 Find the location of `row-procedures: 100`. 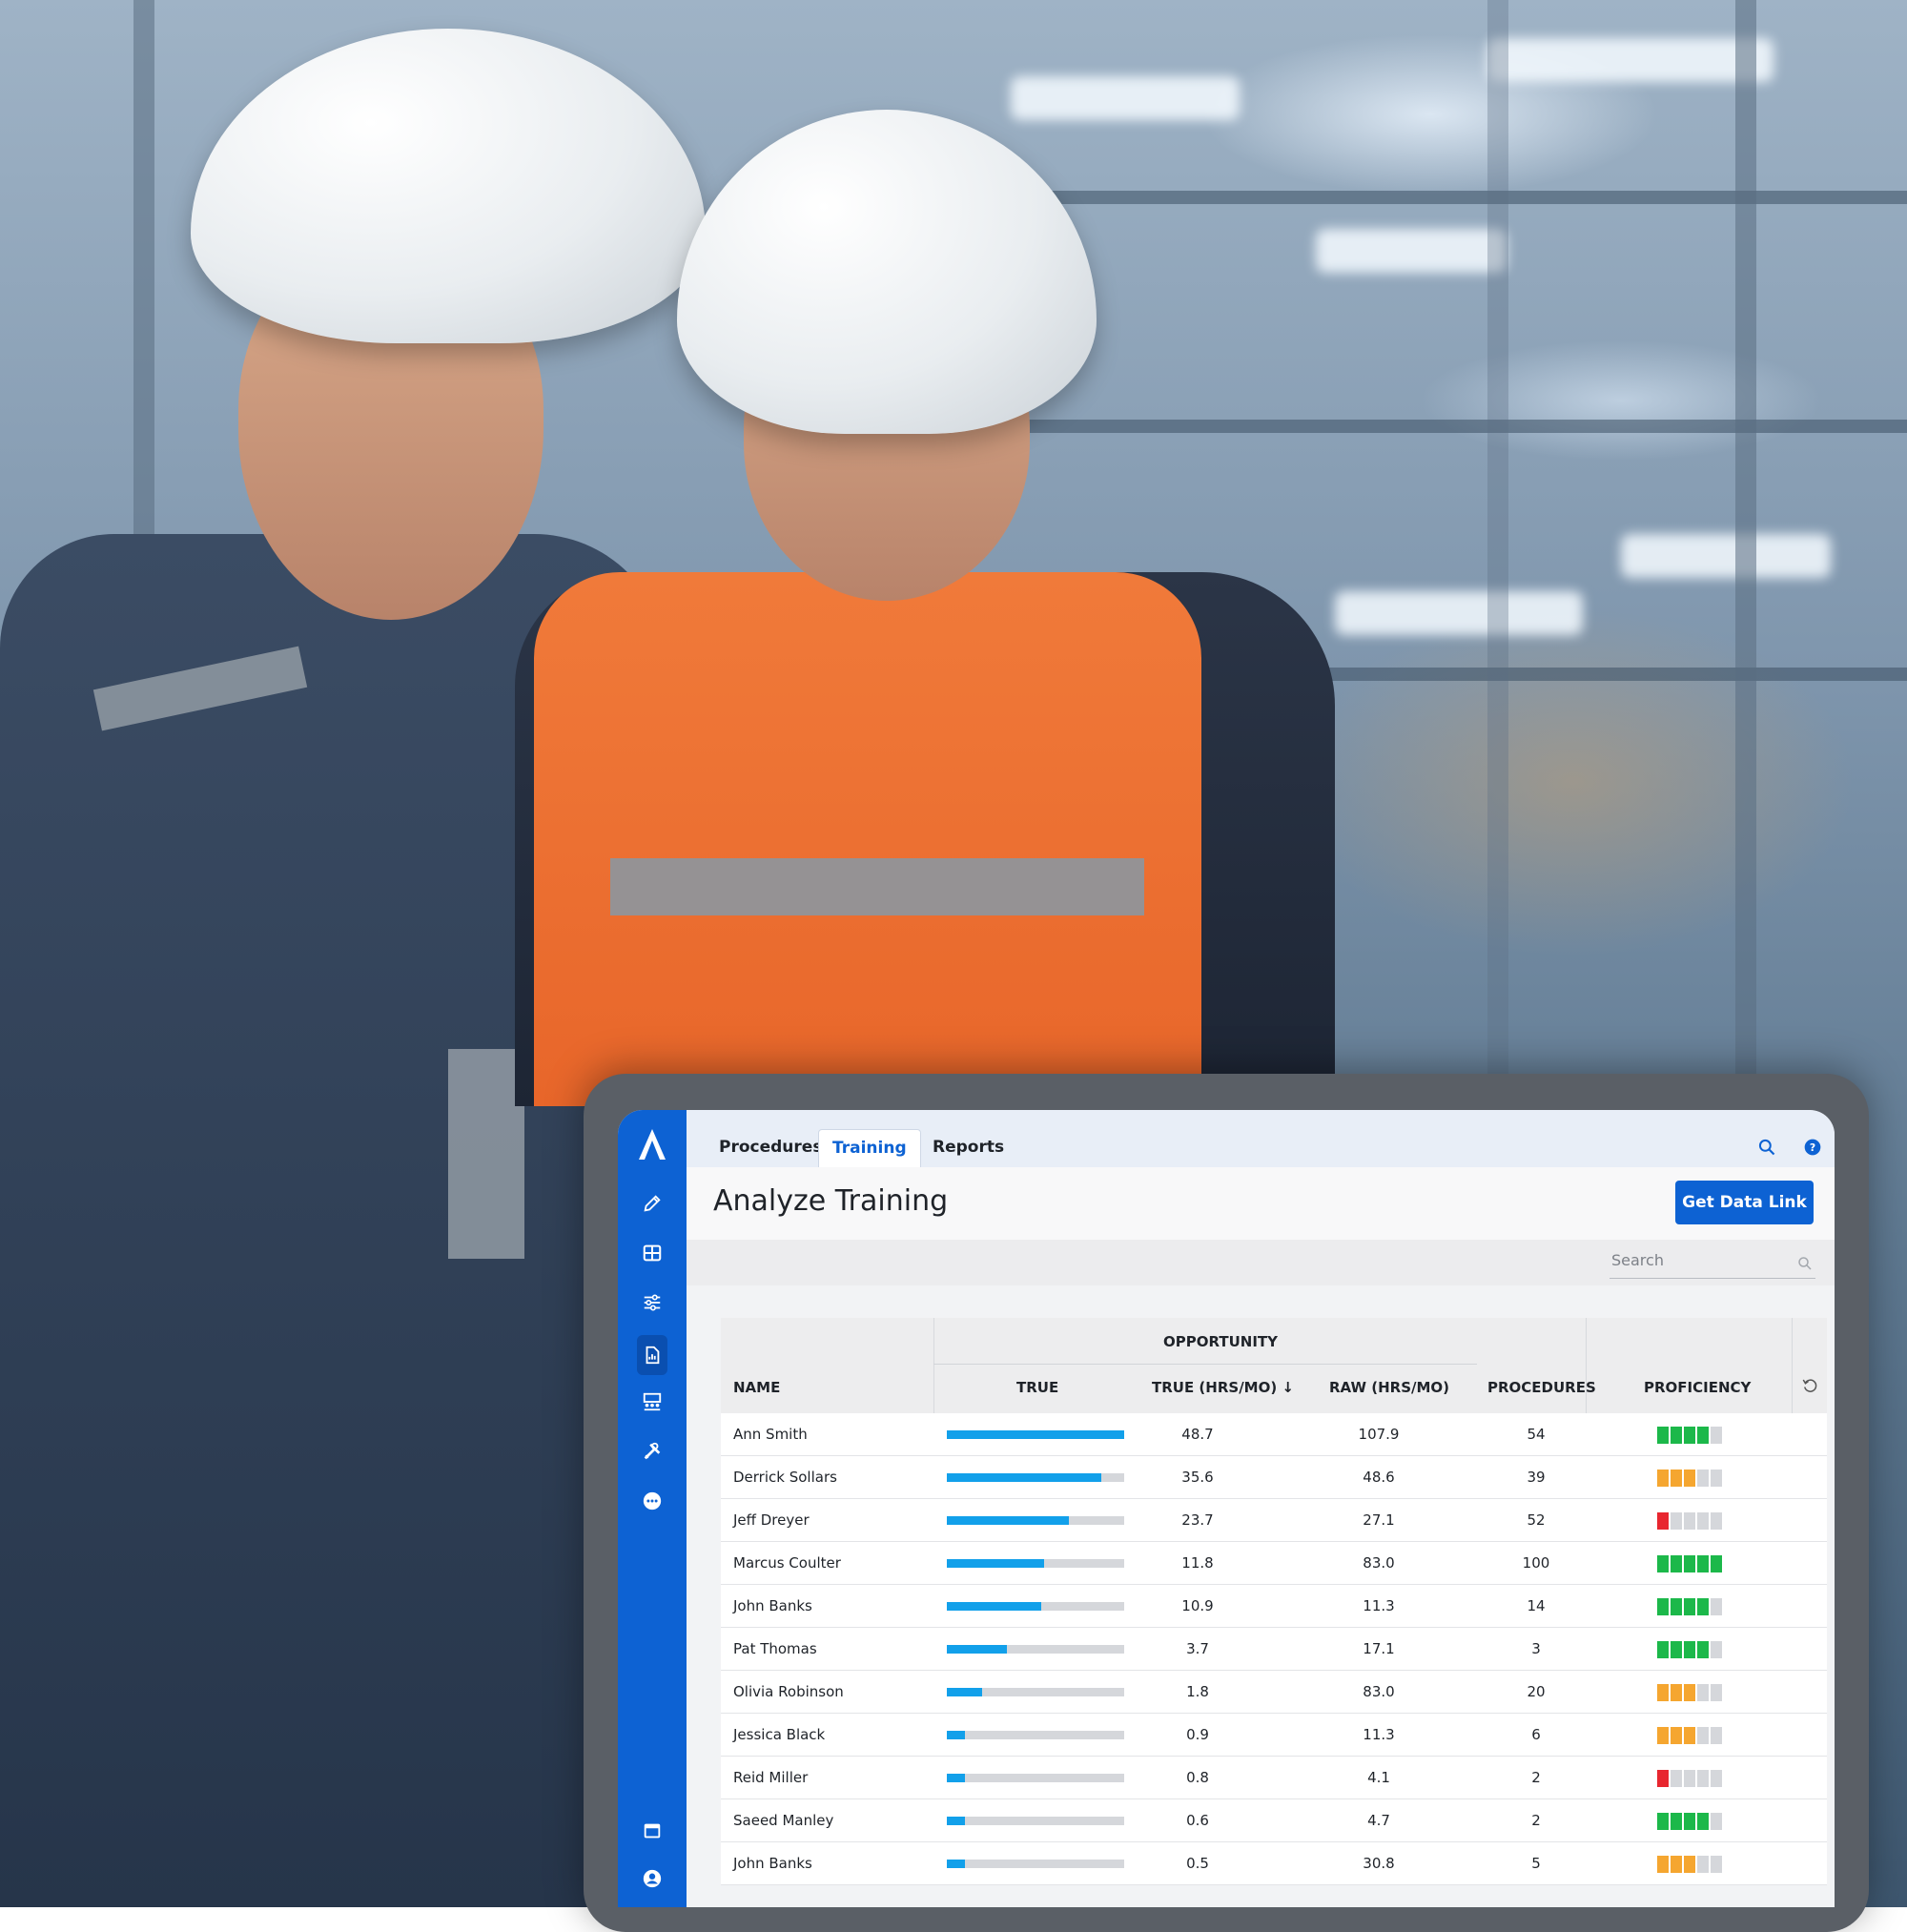

row-procedures: 100 is located at coordinates (1536, 1563).